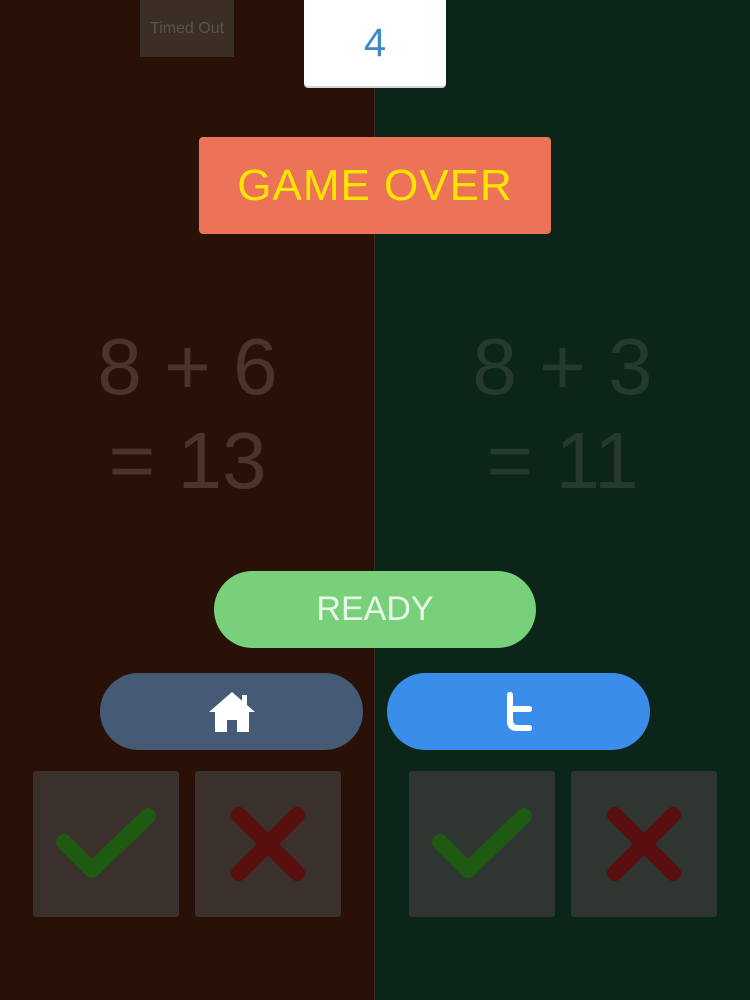 The height and width of the screenshot is (1000, 750). Describe the element at coordinates (375, 609) in the screenshot. I see `ready-button: READY` at that location.